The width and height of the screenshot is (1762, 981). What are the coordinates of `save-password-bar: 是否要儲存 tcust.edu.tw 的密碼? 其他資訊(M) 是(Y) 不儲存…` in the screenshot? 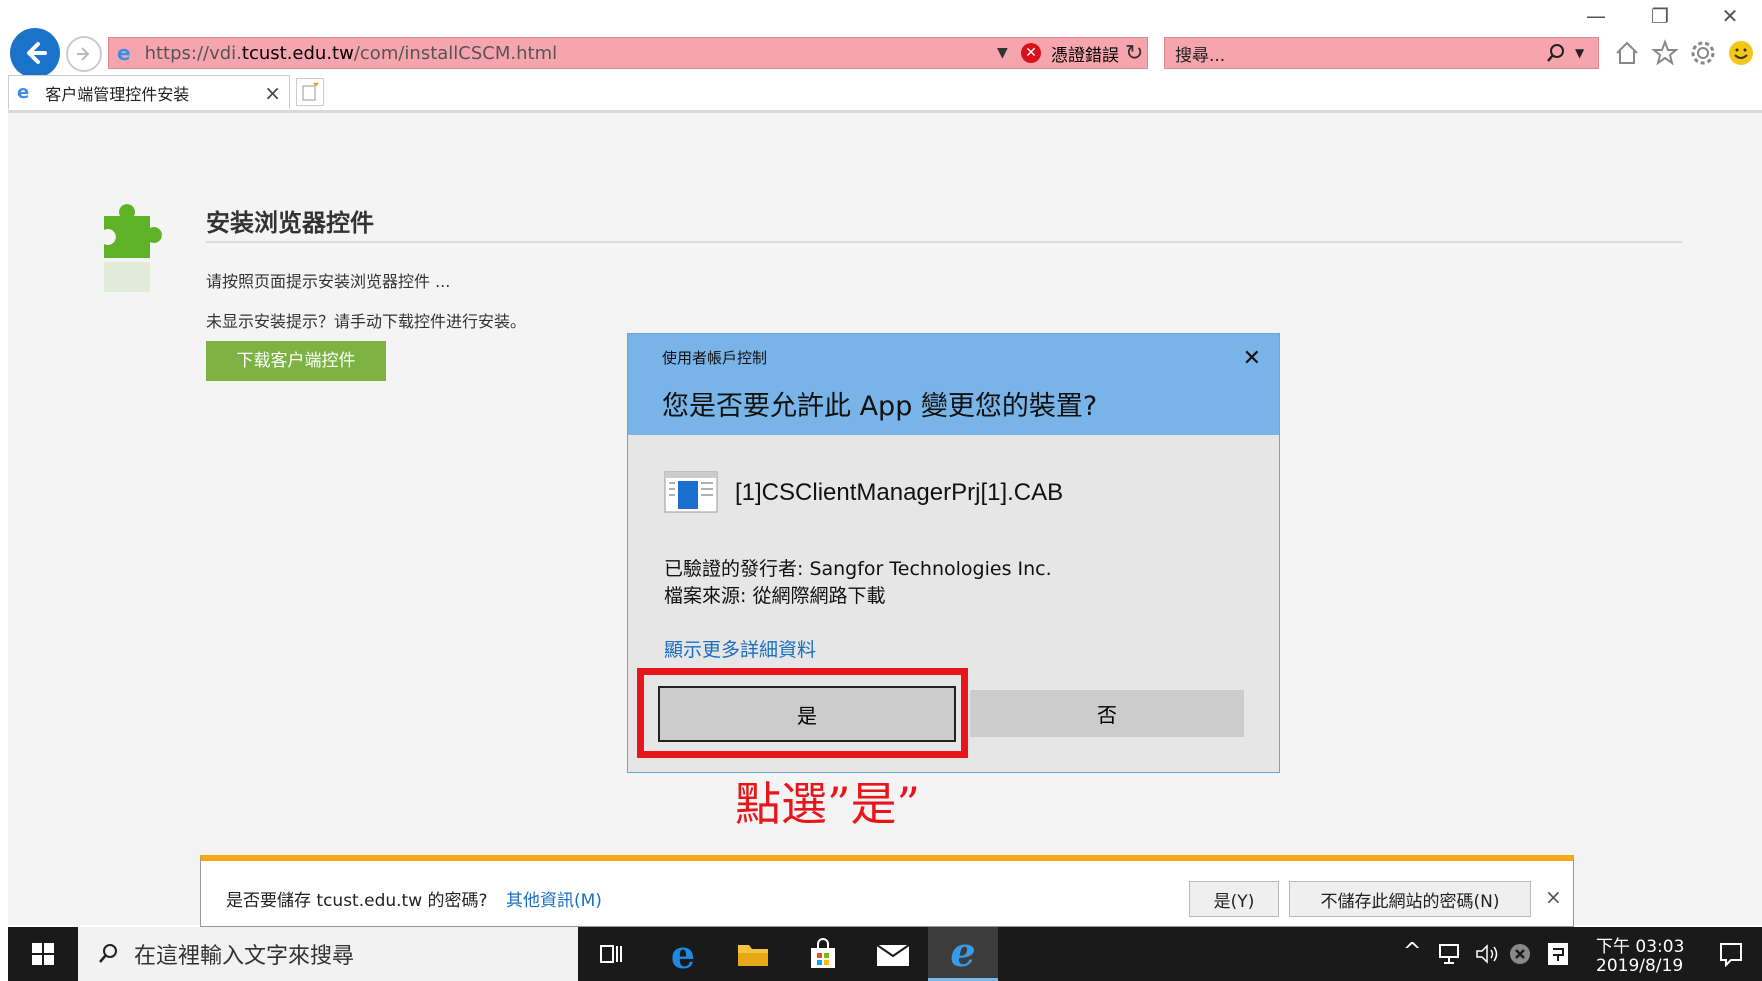 It's located at (887, 891).